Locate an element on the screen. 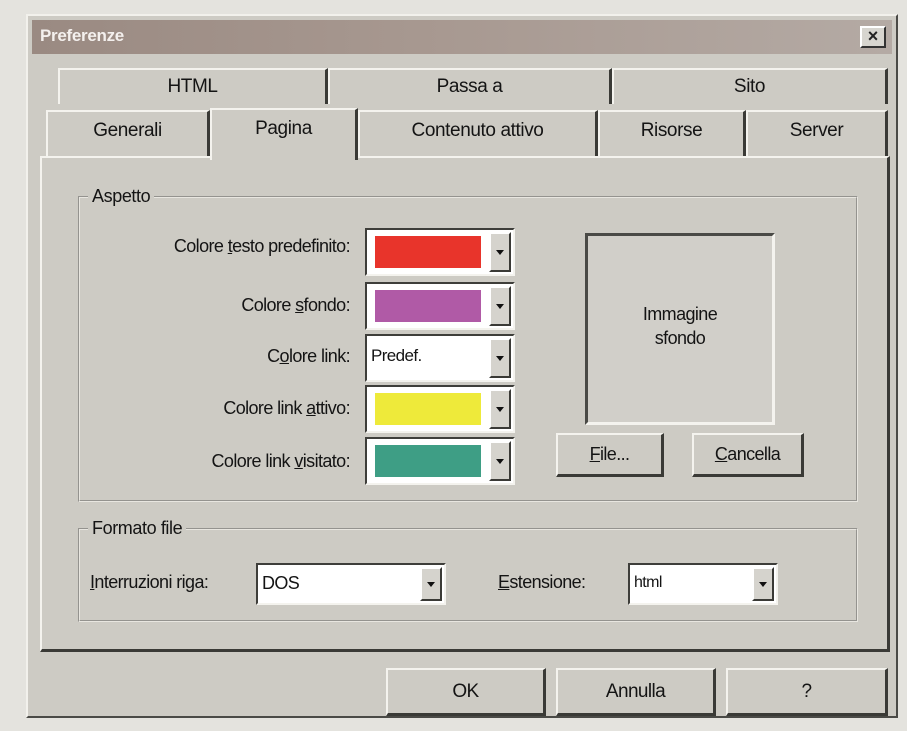 This screenshot has width=907, height=731. text-color-swatch is located at coordinates (428, 252).